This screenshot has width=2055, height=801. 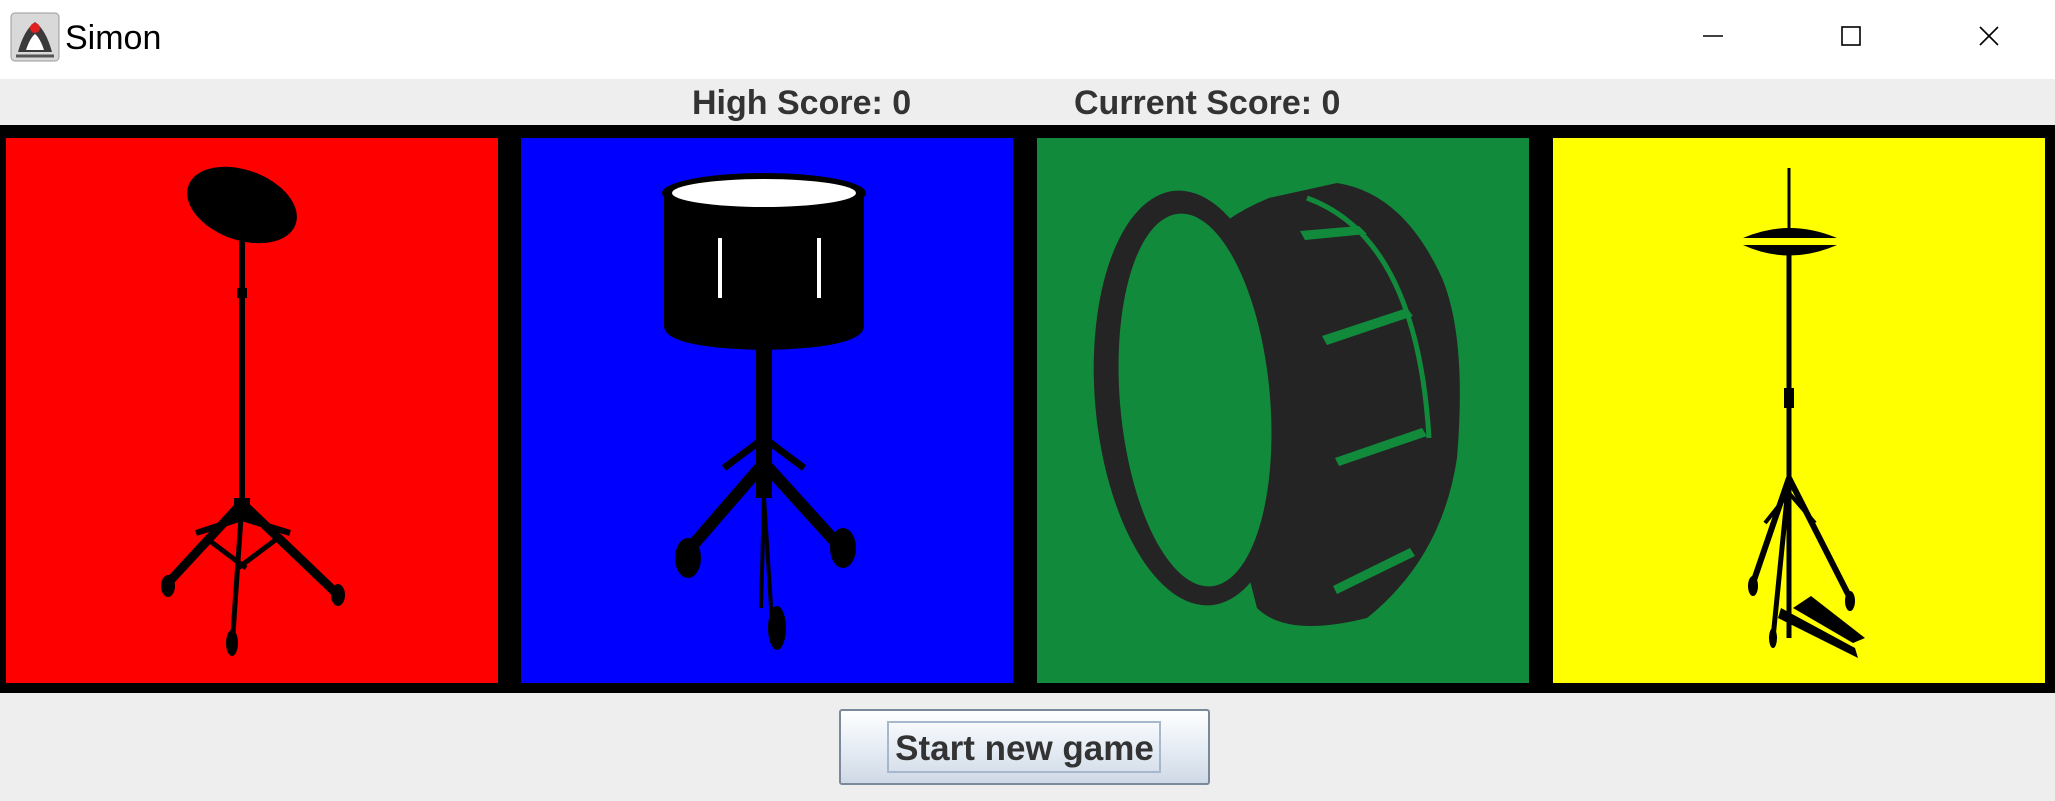 What do you see at coordinates (1207, 103) in the screenshot?
I see `current-score-label: Current Score: 0` at bounding box center [1207, 103].